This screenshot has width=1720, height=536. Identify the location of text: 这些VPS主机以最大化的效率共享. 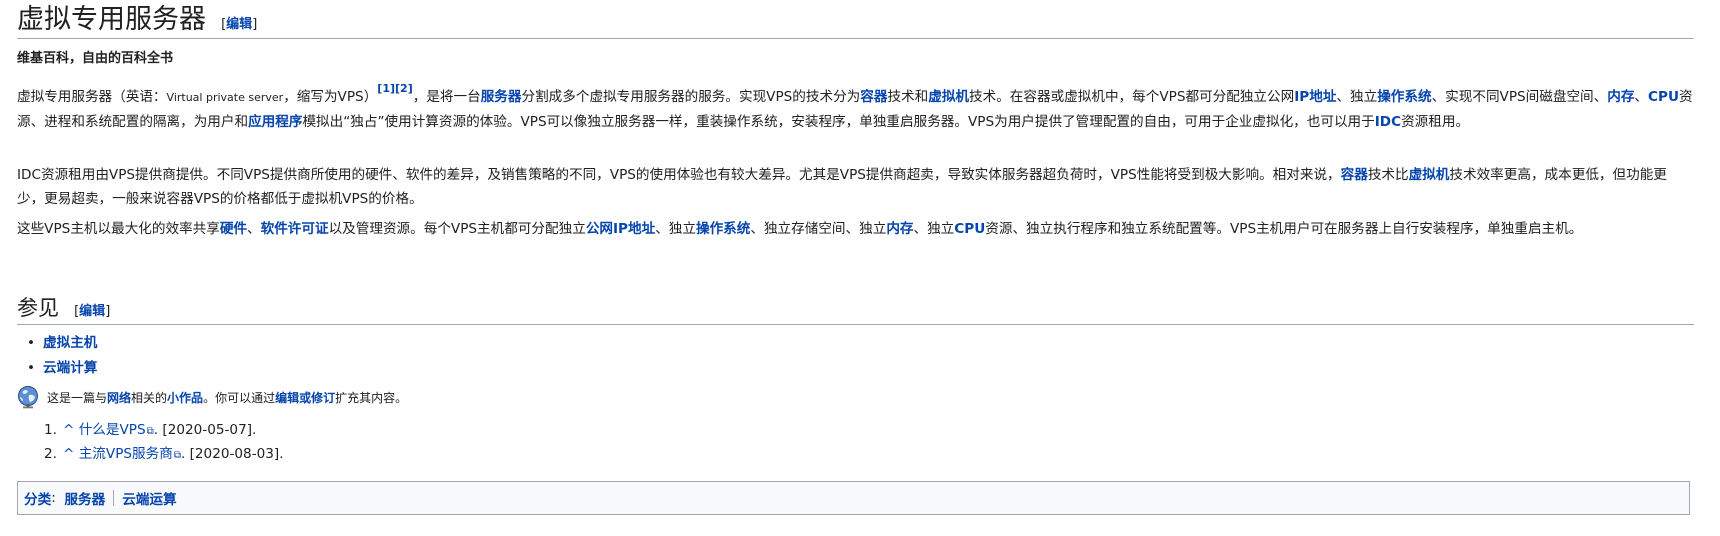
(118, 229).